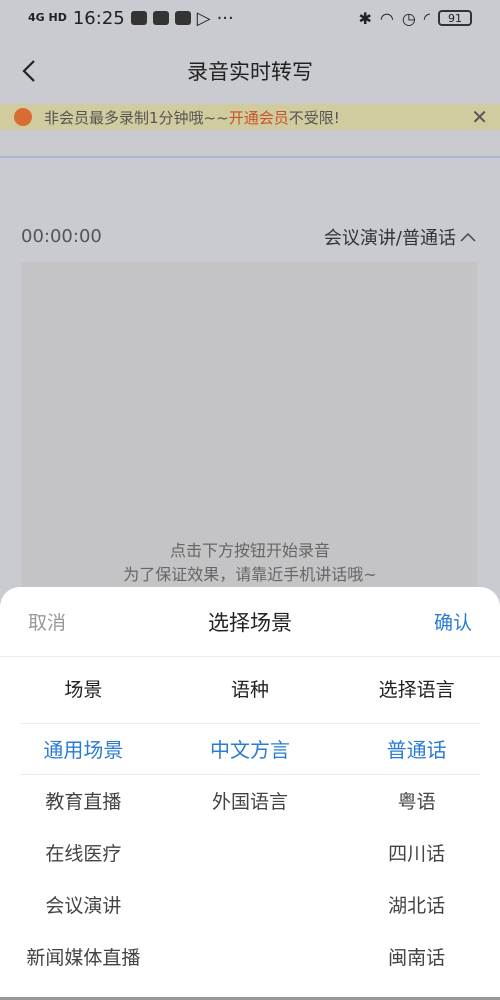  What do you see at coordinates (61, 236) in the screenshot?
I see `record-timer: 00:00:00` at bounding box center [61, 236].